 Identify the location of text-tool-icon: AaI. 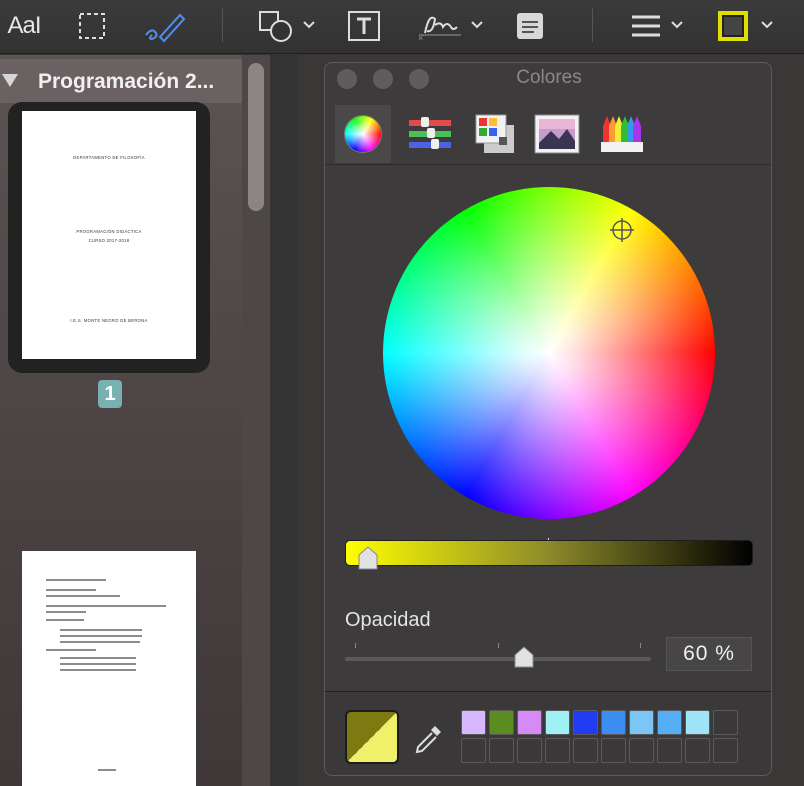
(24, 26).